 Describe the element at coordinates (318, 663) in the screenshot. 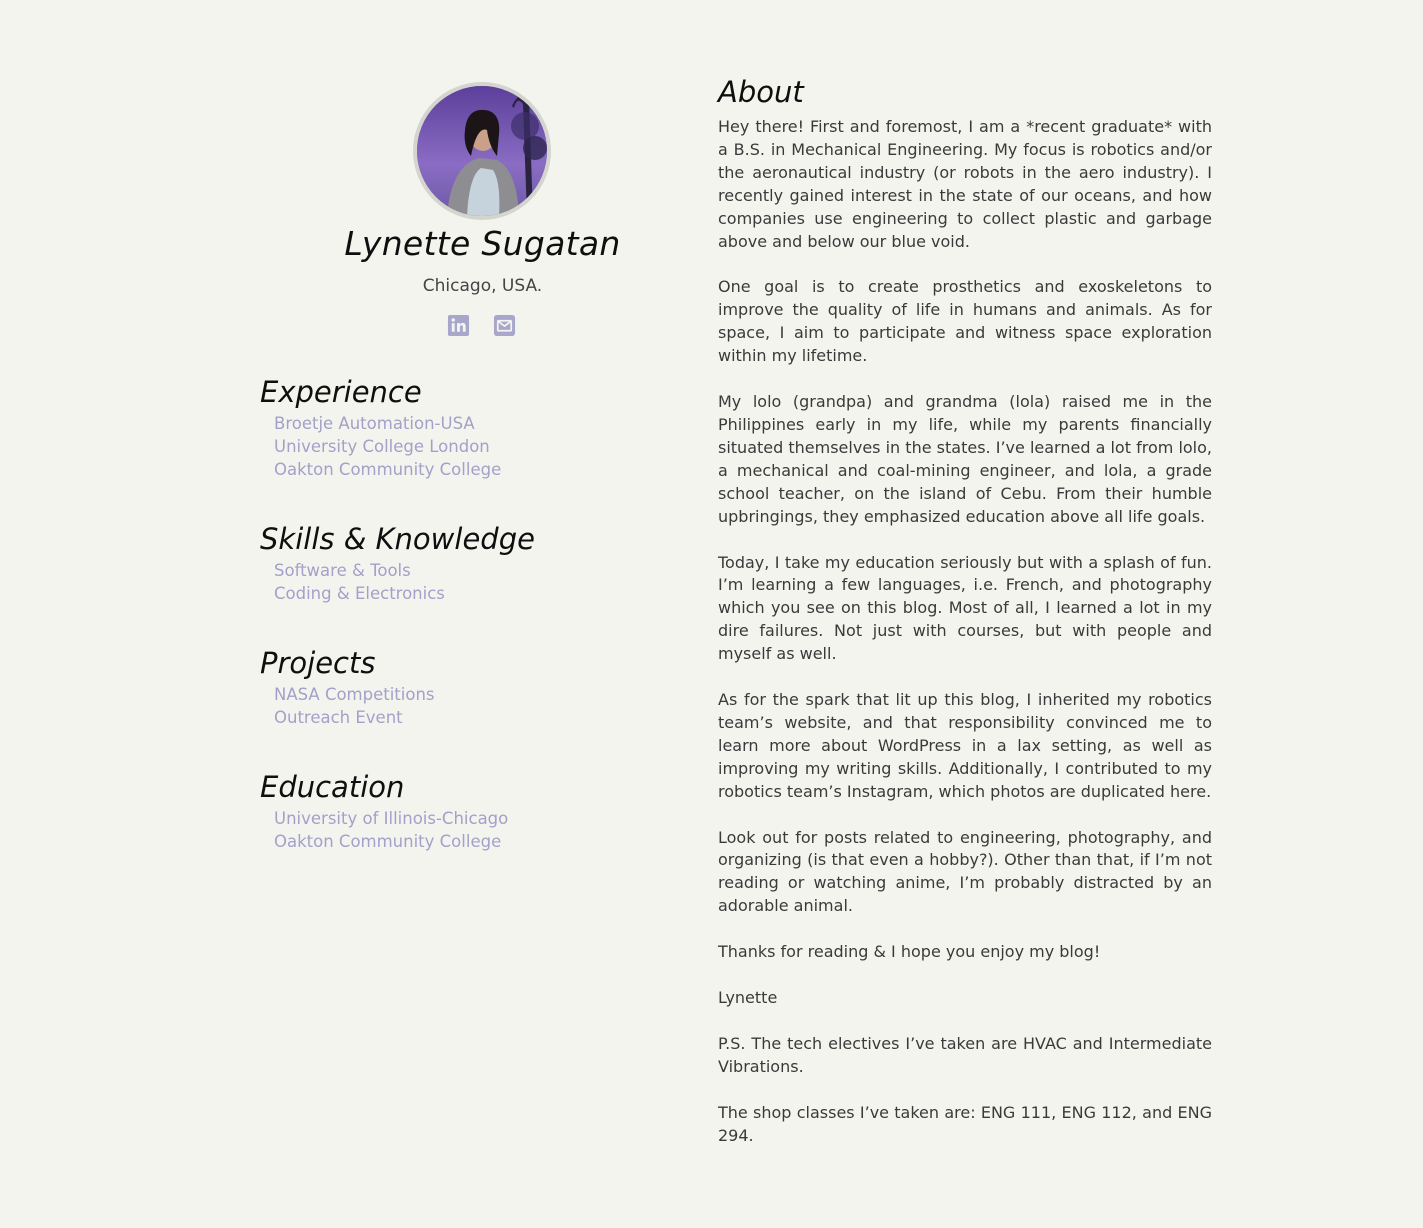

I see `projects-heading: Projects` at that location.